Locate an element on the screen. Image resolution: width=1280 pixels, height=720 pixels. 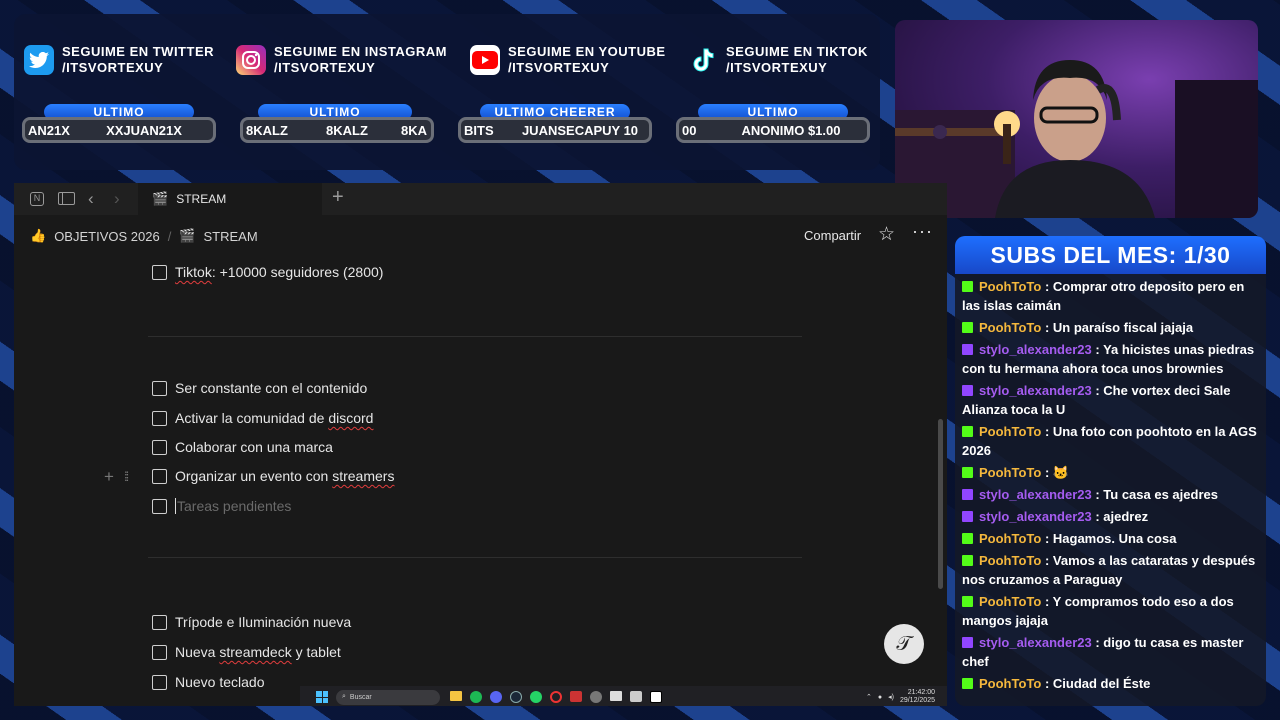
todo-item: Trípode e Iluminación nueva is located at coordinates (251, 622).